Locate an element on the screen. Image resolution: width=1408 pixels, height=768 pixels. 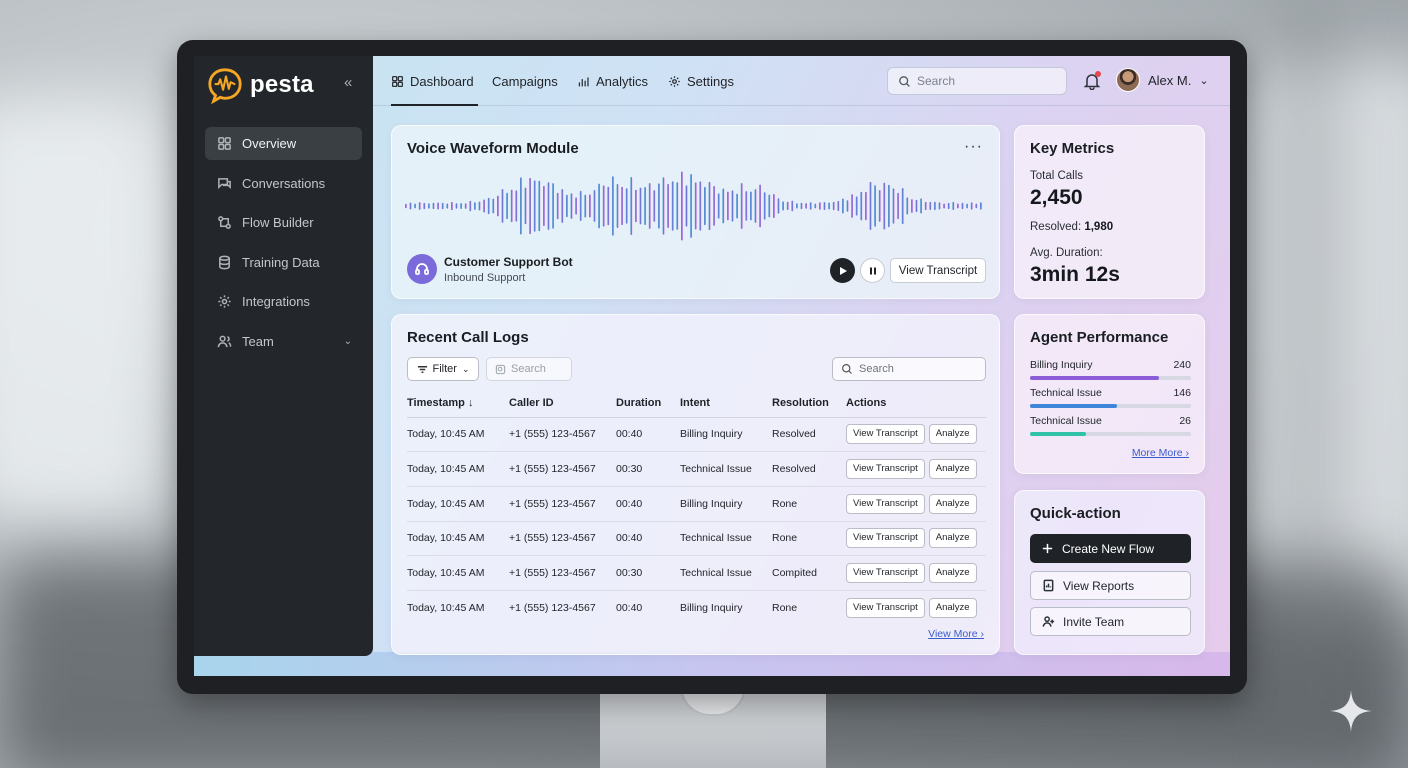
agent-item-label: Technical Issue is located at coordinates (1066, 421).